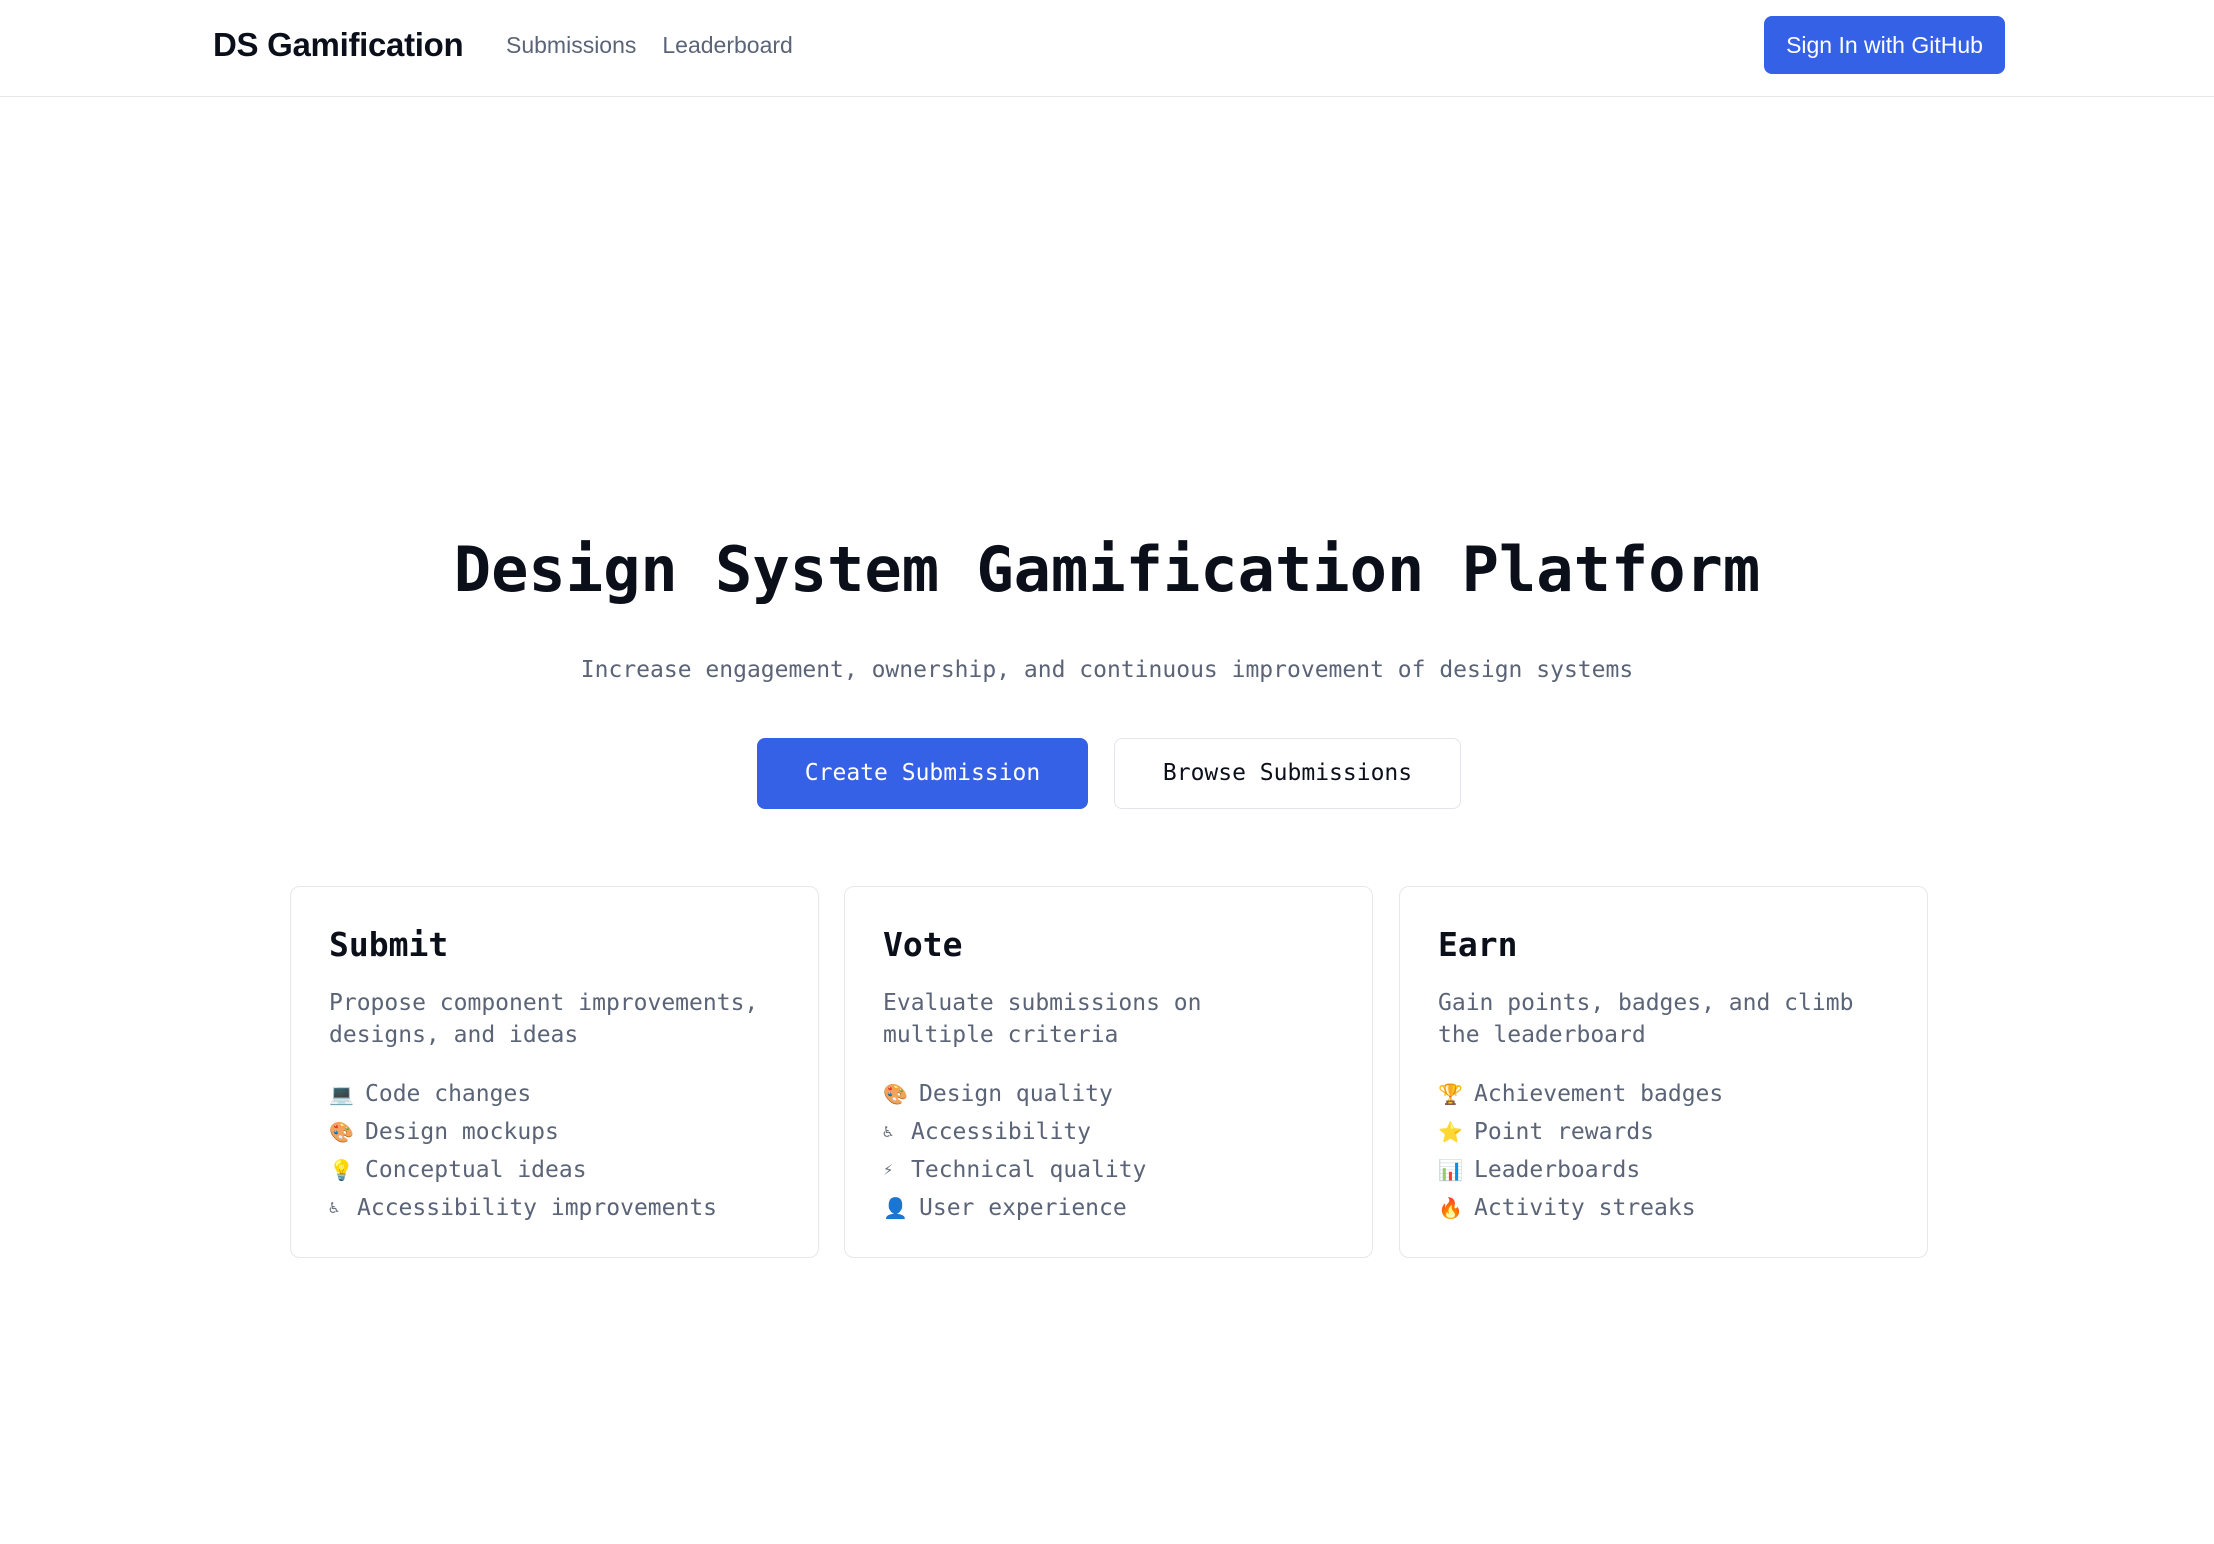  I want to click on nav-link-leaderboard: Leaderboard, so click(727, 45).